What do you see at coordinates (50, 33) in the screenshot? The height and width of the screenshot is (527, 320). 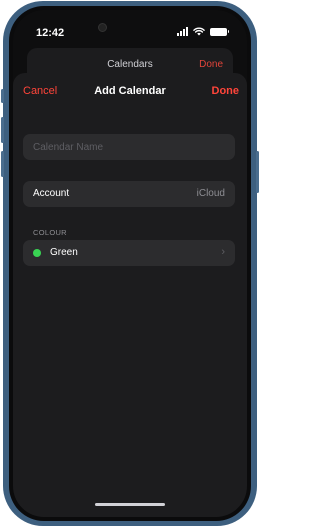 I see `status-time: 12:42` at bounding box center [50, 33].